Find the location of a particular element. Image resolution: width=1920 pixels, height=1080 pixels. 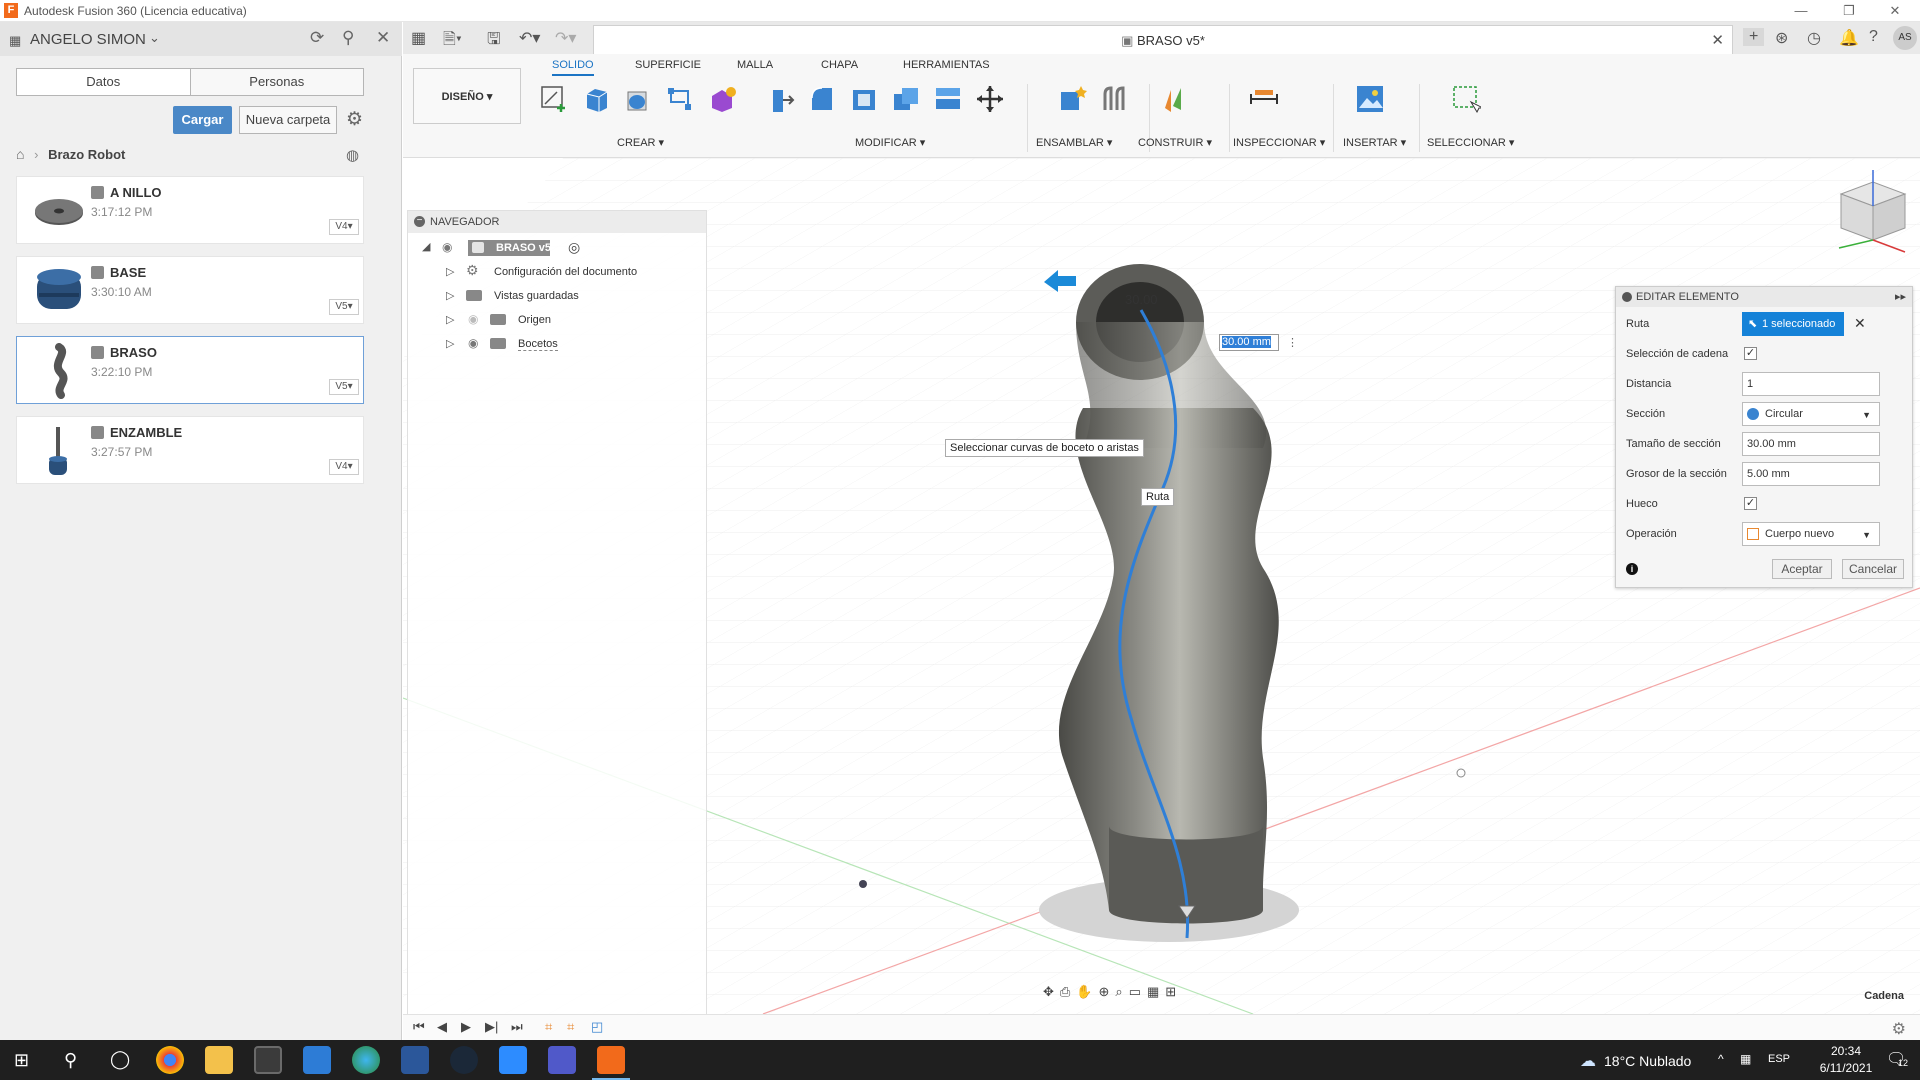

network-icon: ▦ is located at coordinates (1745, 1059).